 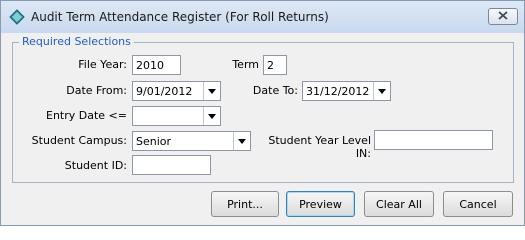 I want to click on term-label: Term, so click(x=245, y=64).